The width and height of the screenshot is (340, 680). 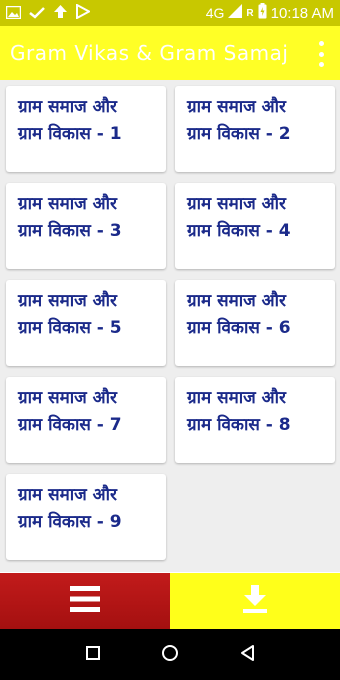 I want to click on download-button, so click(x=255, y=601).